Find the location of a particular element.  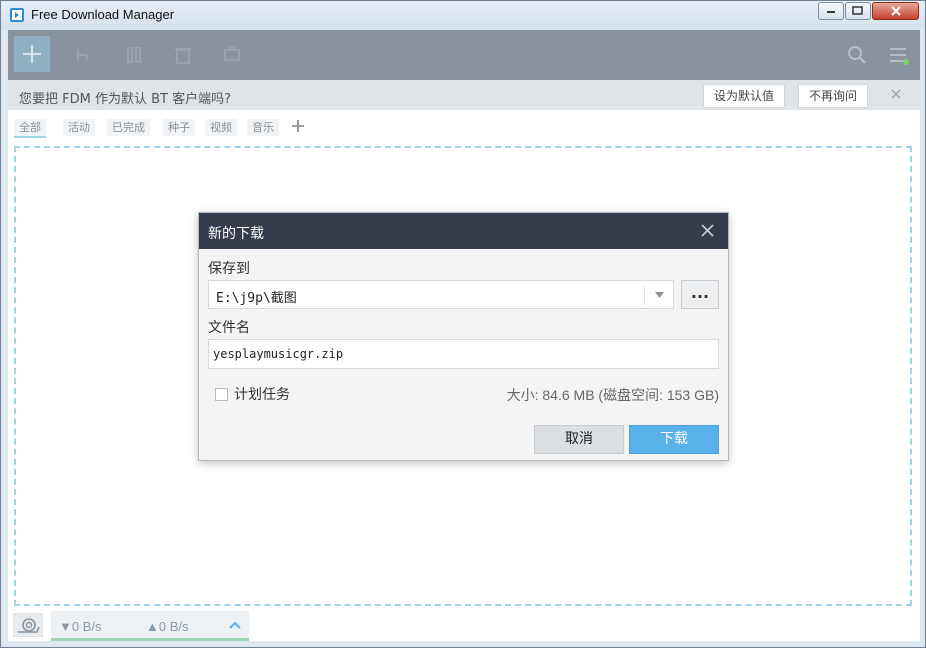

snail-mode-button is located at coordinates (28, 625).